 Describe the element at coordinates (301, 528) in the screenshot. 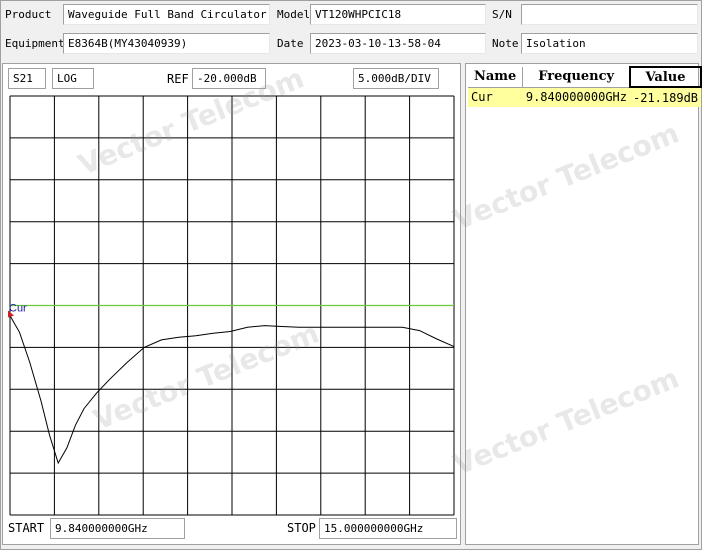

I see `stop-label: STOP` at that location.